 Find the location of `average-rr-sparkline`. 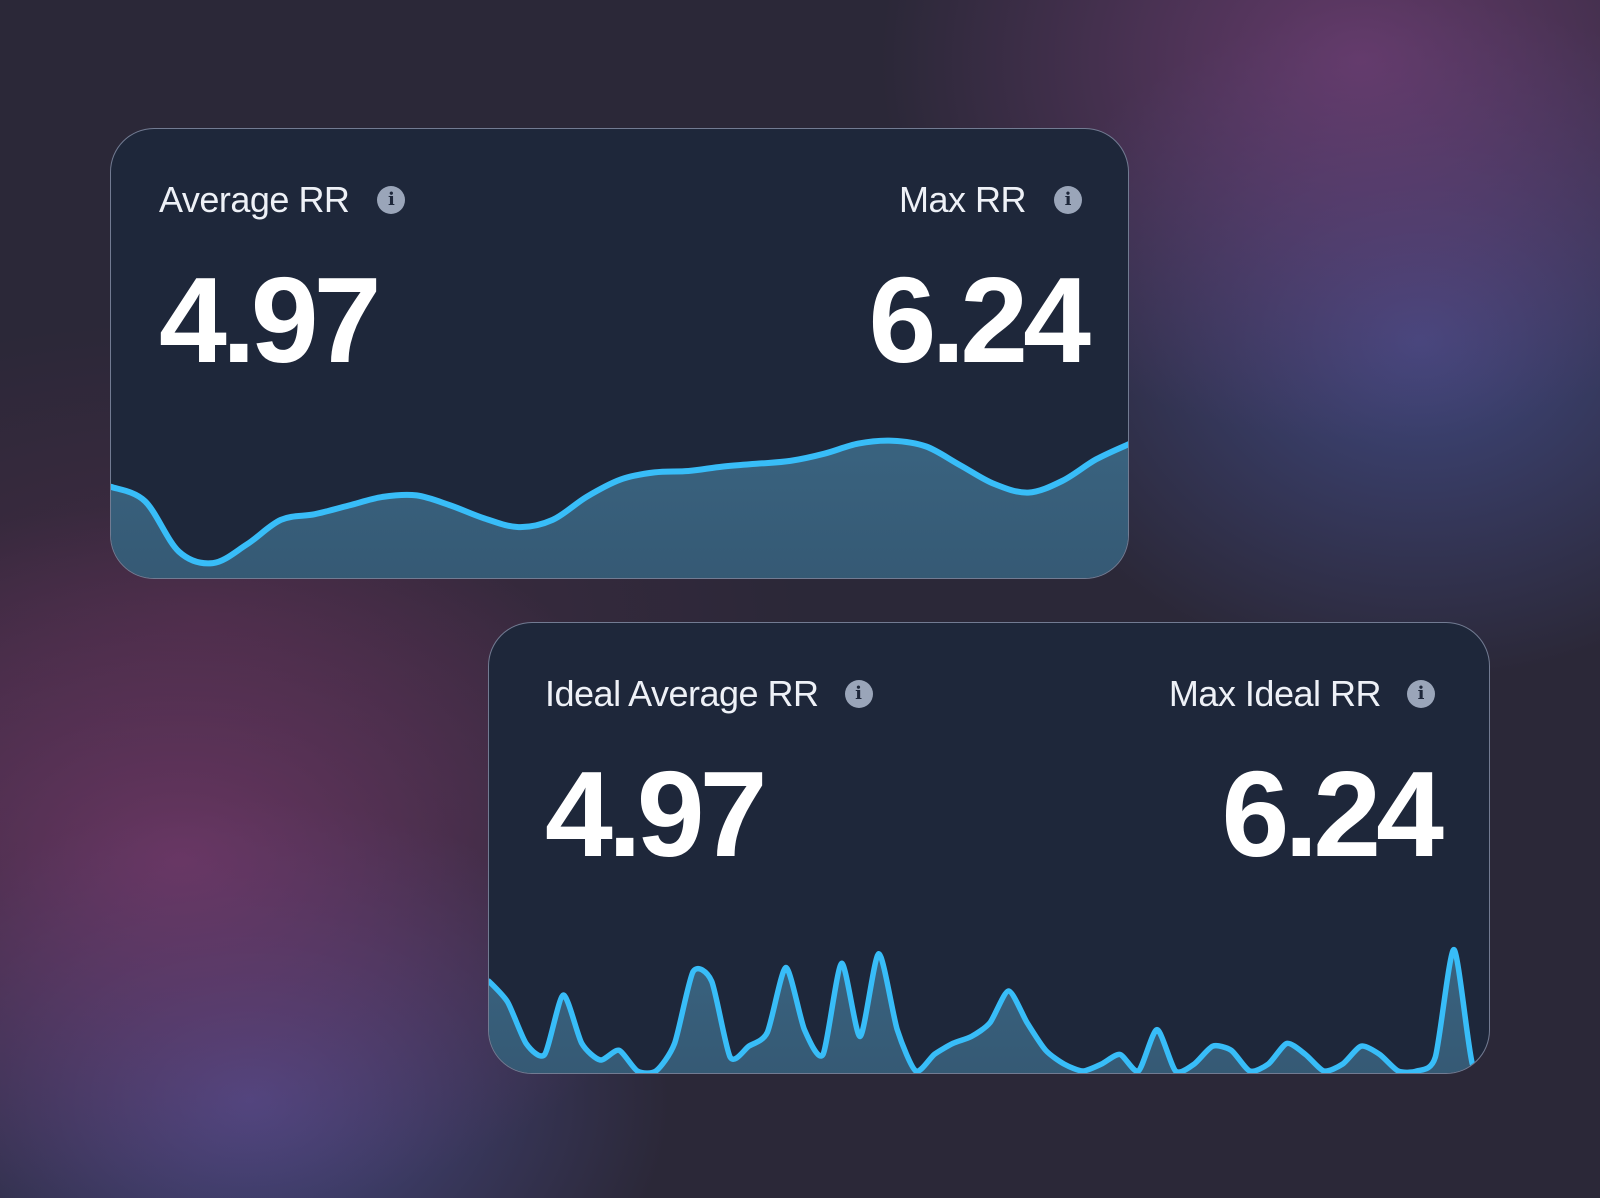

average-rr-sparkline is located at coordinates (619, 507).